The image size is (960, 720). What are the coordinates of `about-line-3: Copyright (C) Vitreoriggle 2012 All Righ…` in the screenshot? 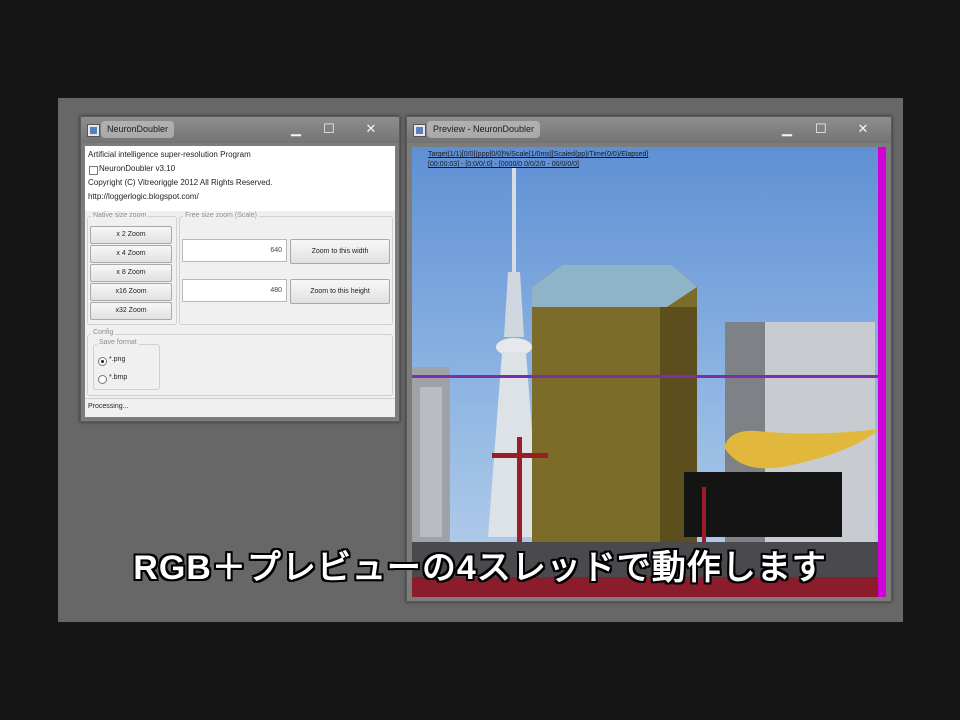 It's located at (180, 182).